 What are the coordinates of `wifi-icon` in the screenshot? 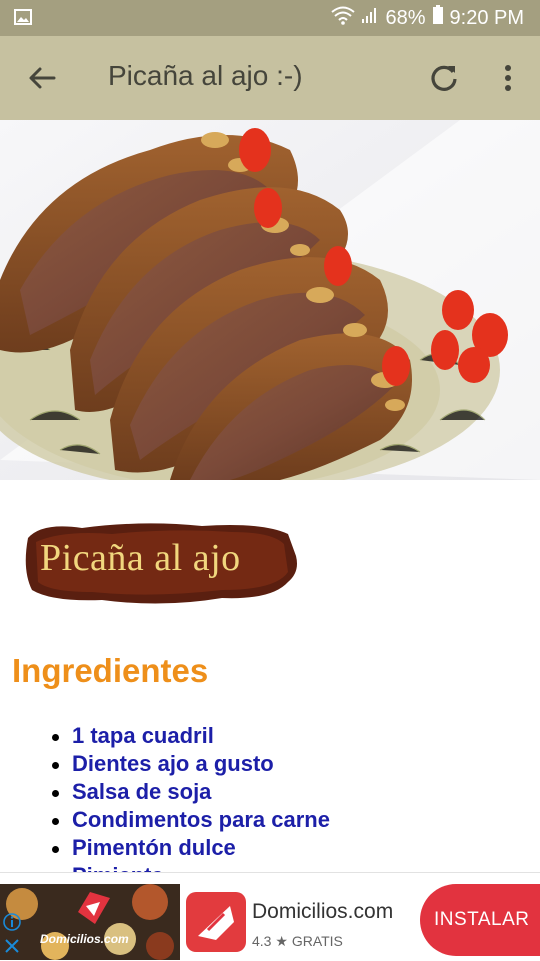 It's located at (343, 18).